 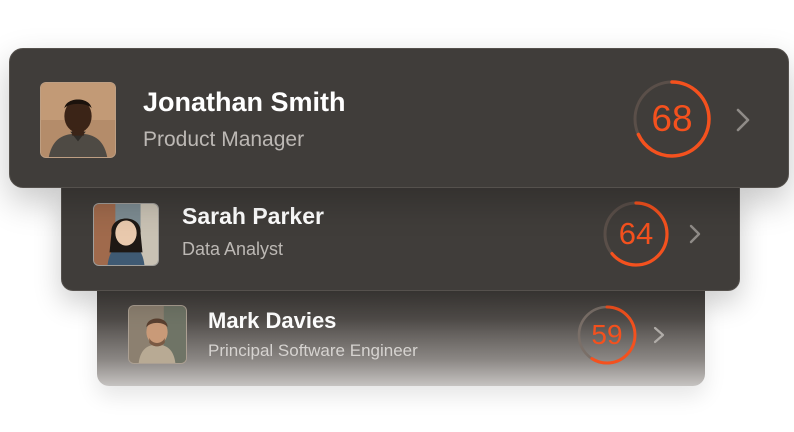 I want to click on score-ring: 59, so click(x=607, y=335).